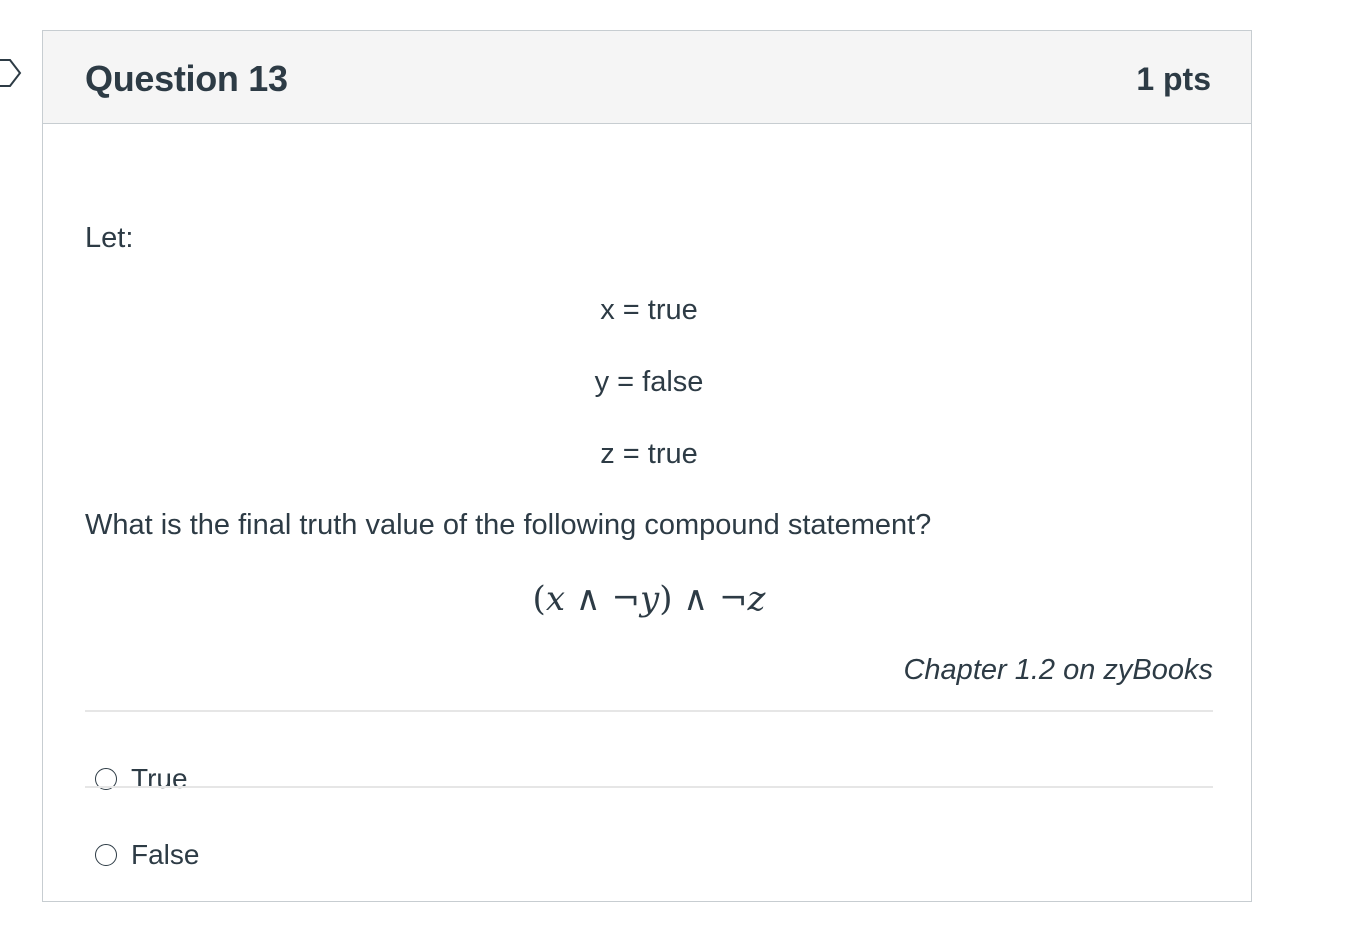 This screenshot has height=930, width=1366. I want to click on assignment-z: z = true, so click(649, 454).